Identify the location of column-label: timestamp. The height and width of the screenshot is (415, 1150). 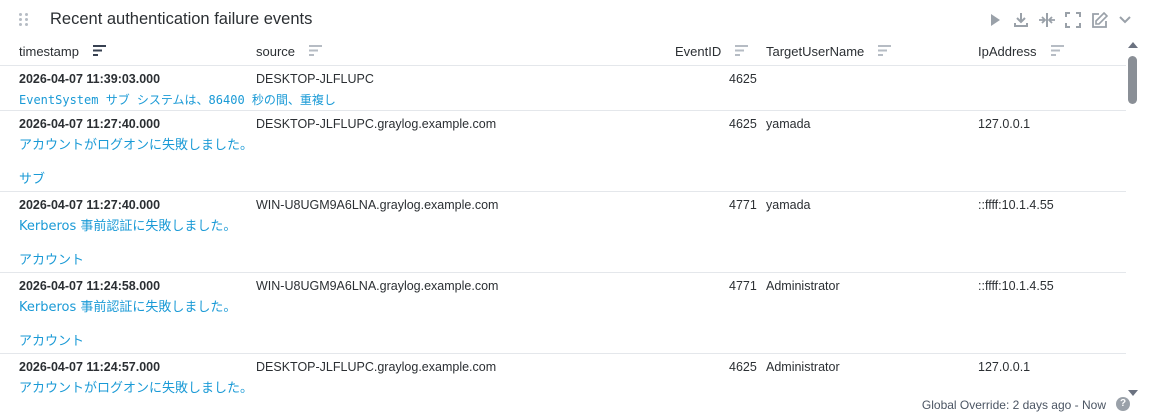
(49, 51).